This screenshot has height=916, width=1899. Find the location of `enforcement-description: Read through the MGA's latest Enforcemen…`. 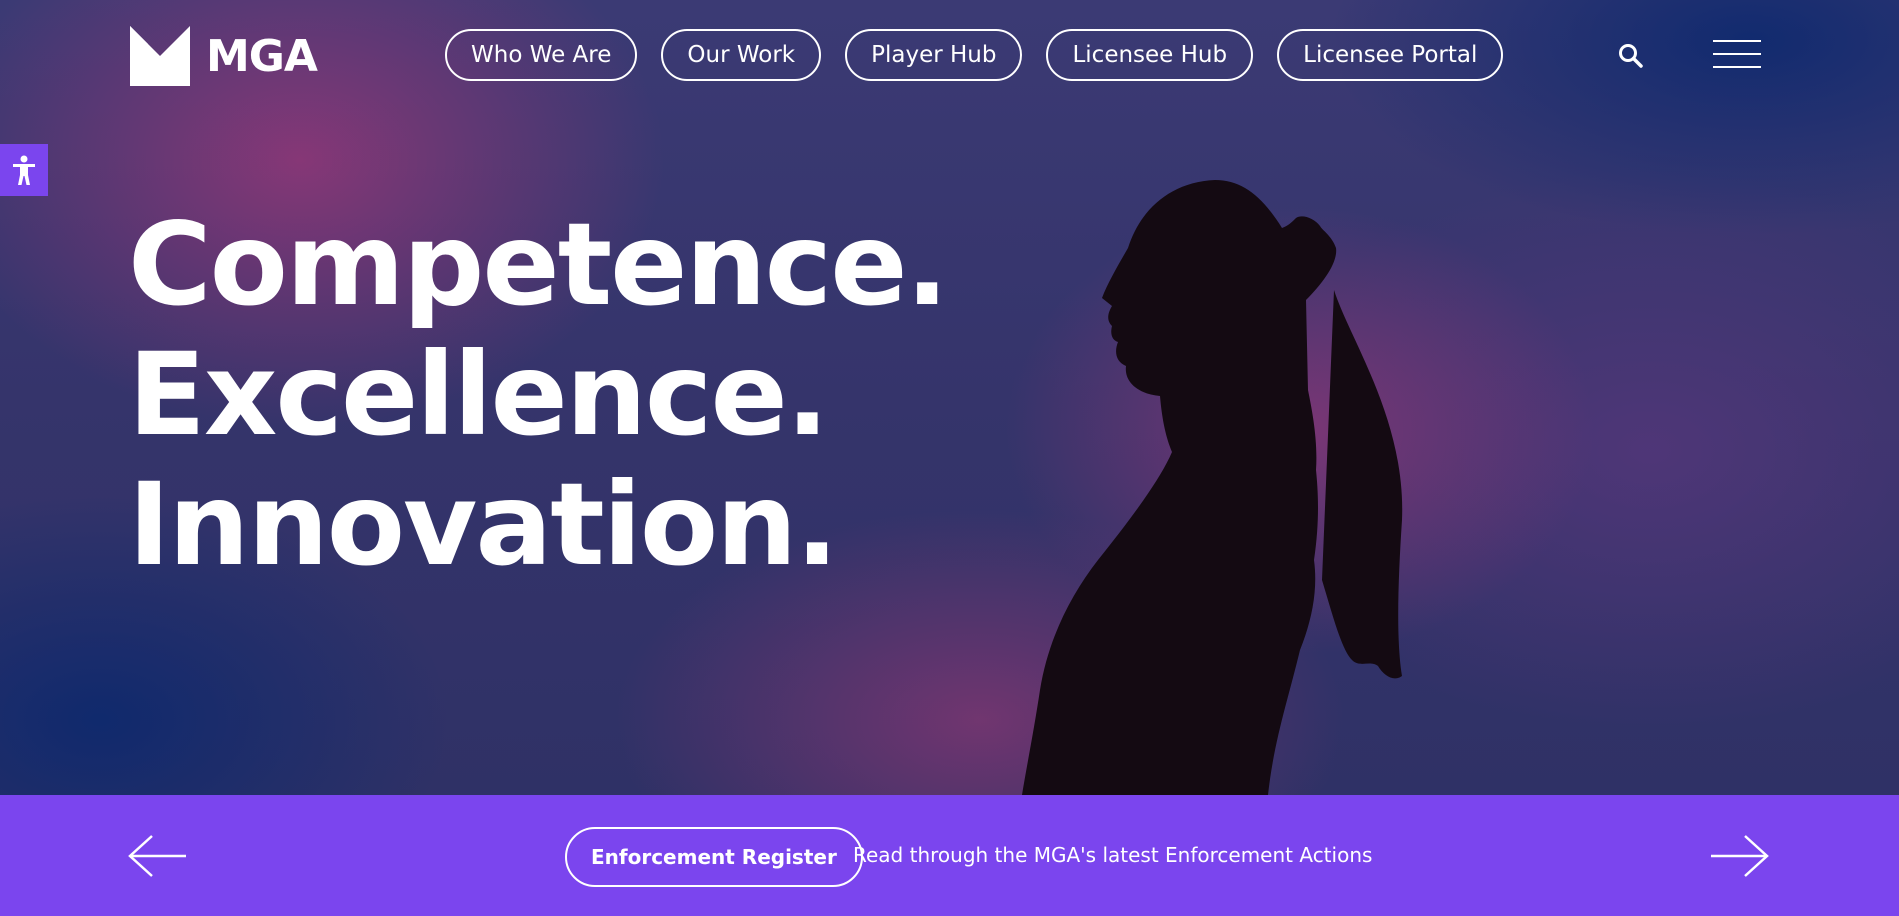

enforcement-description: Read through the MGA's latest Enforcemen… is located at coordinates (1113, 855).